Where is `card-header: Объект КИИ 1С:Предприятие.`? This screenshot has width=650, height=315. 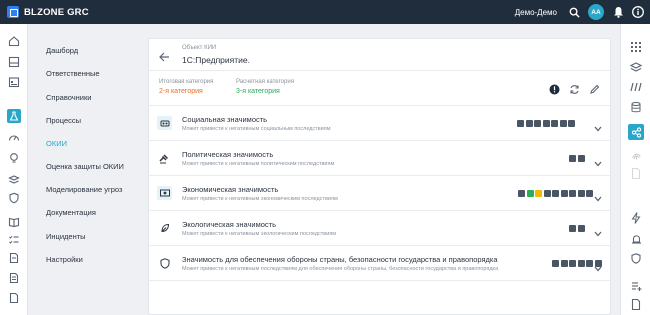 card-header: Объект КИИ 1С:Предприятие. is located at coordinates (379, 55).